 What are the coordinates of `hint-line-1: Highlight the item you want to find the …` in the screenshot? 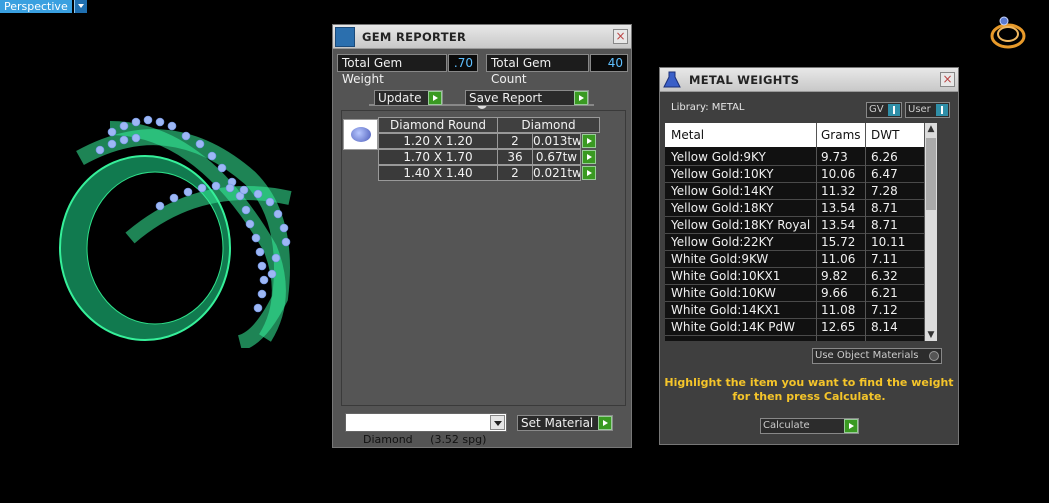 It's located at (809, 382).